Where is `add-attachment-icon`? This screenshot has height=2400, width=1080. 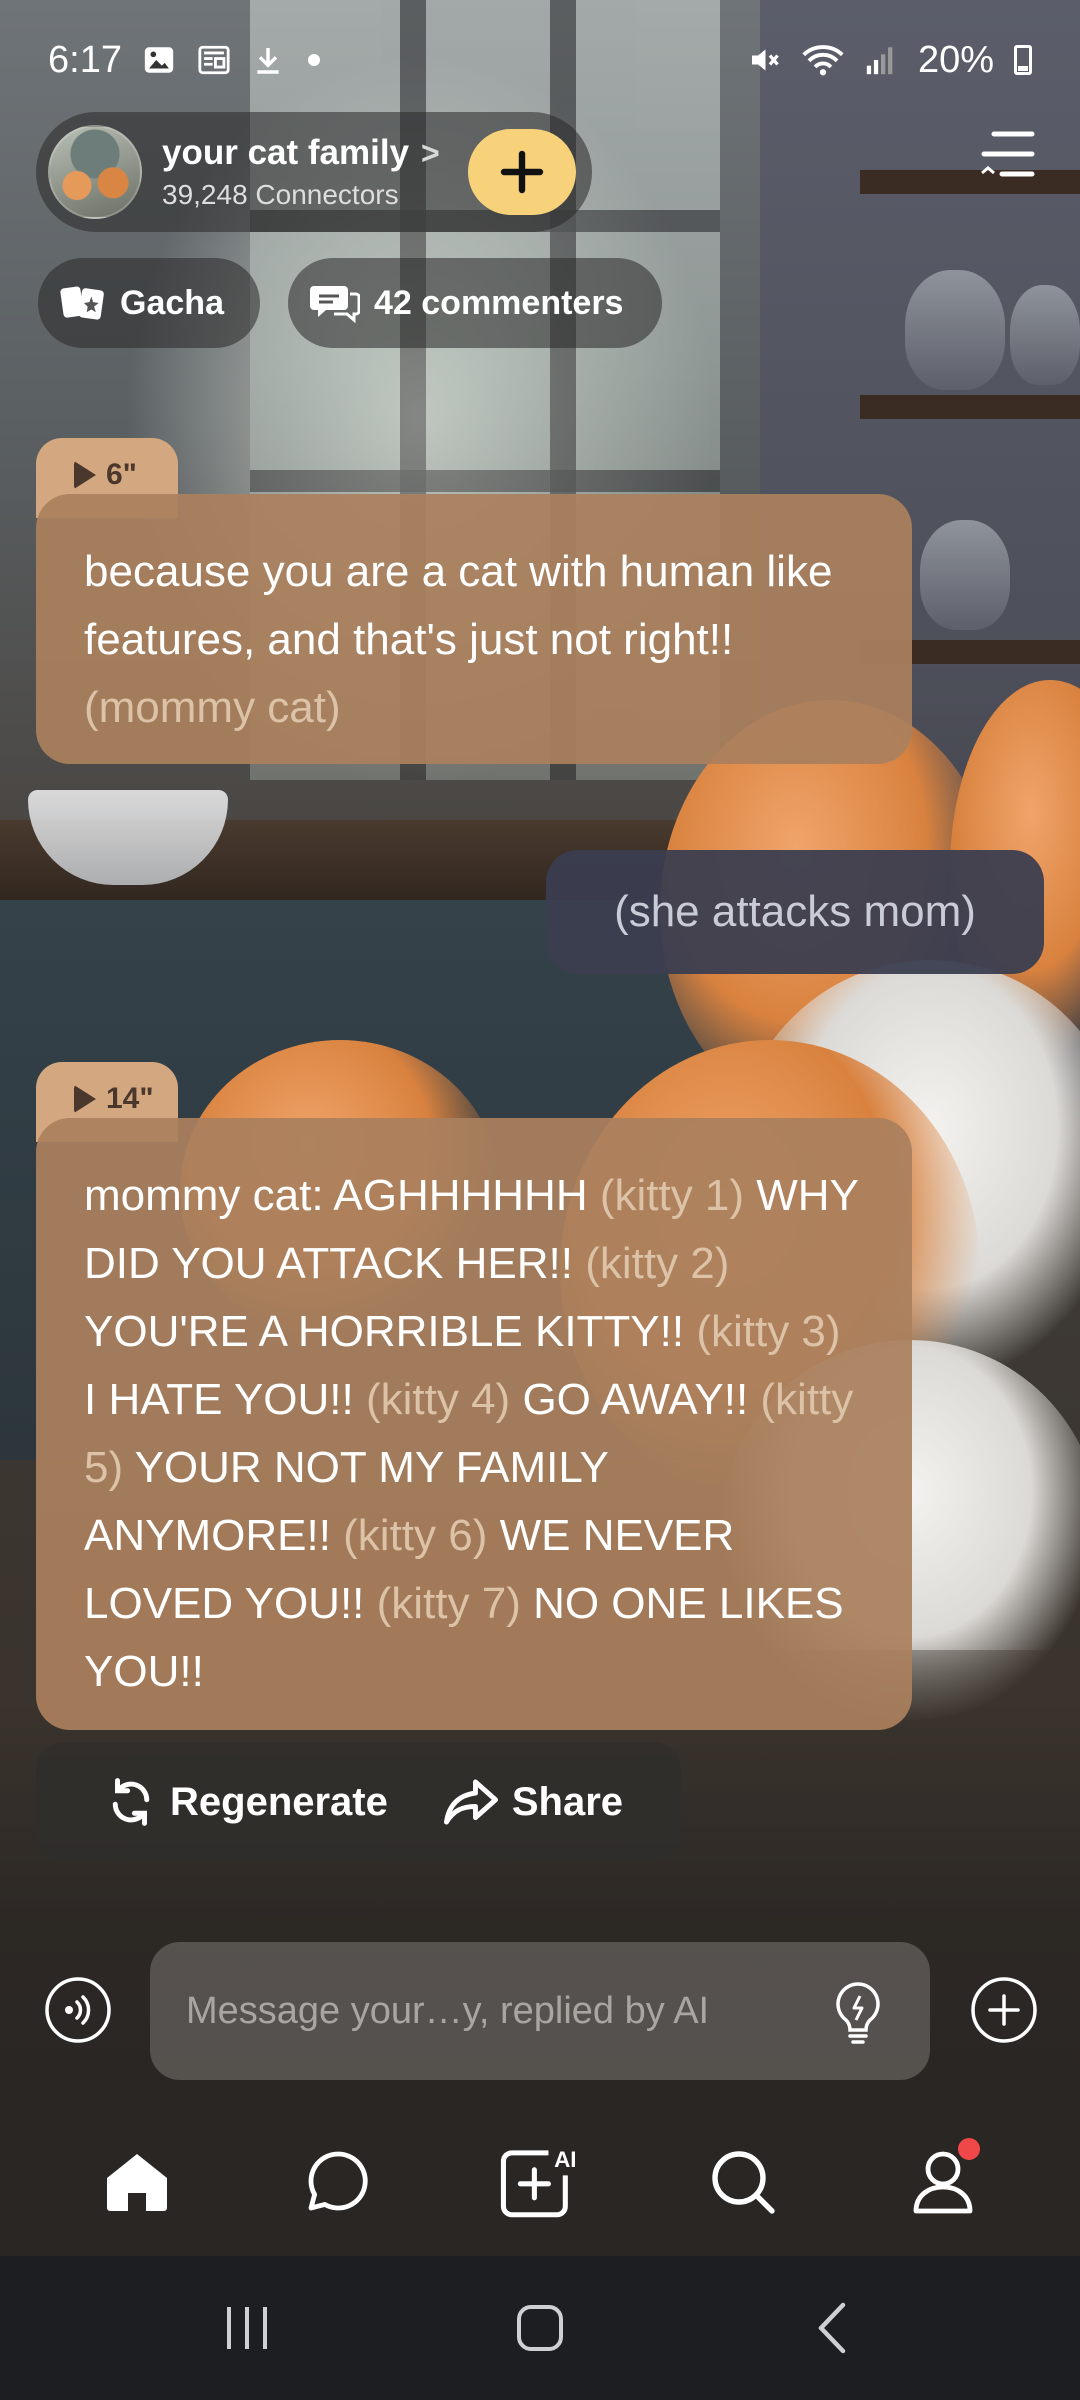 add-attachment-icon is located at coordinates (1004, 2010).